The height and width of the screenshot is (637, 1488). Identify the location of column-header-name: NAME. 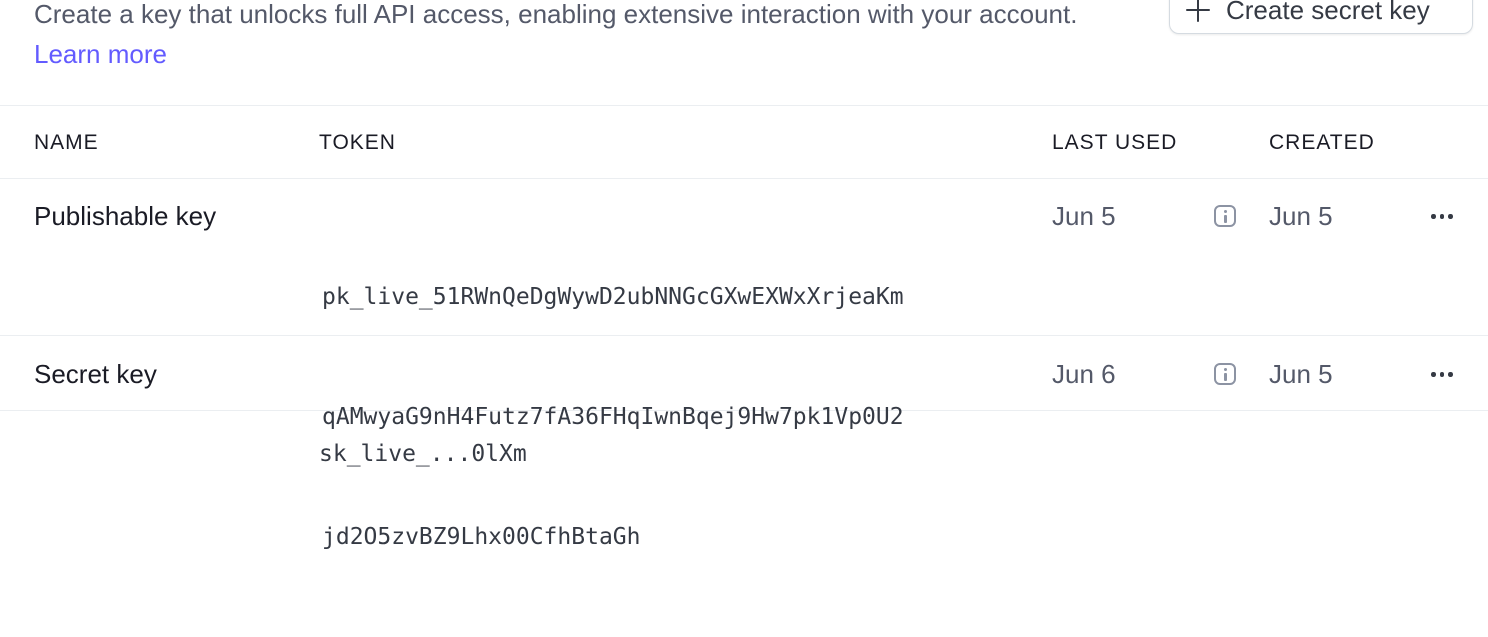
(66, 143).